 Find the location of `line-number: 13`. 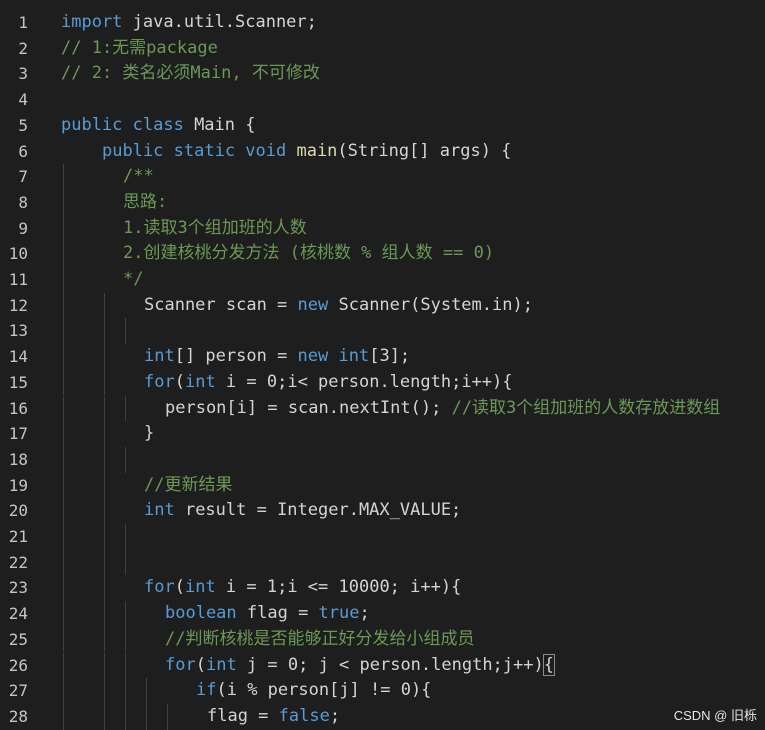

line-number: 13 is located at coordinates (18, 331).